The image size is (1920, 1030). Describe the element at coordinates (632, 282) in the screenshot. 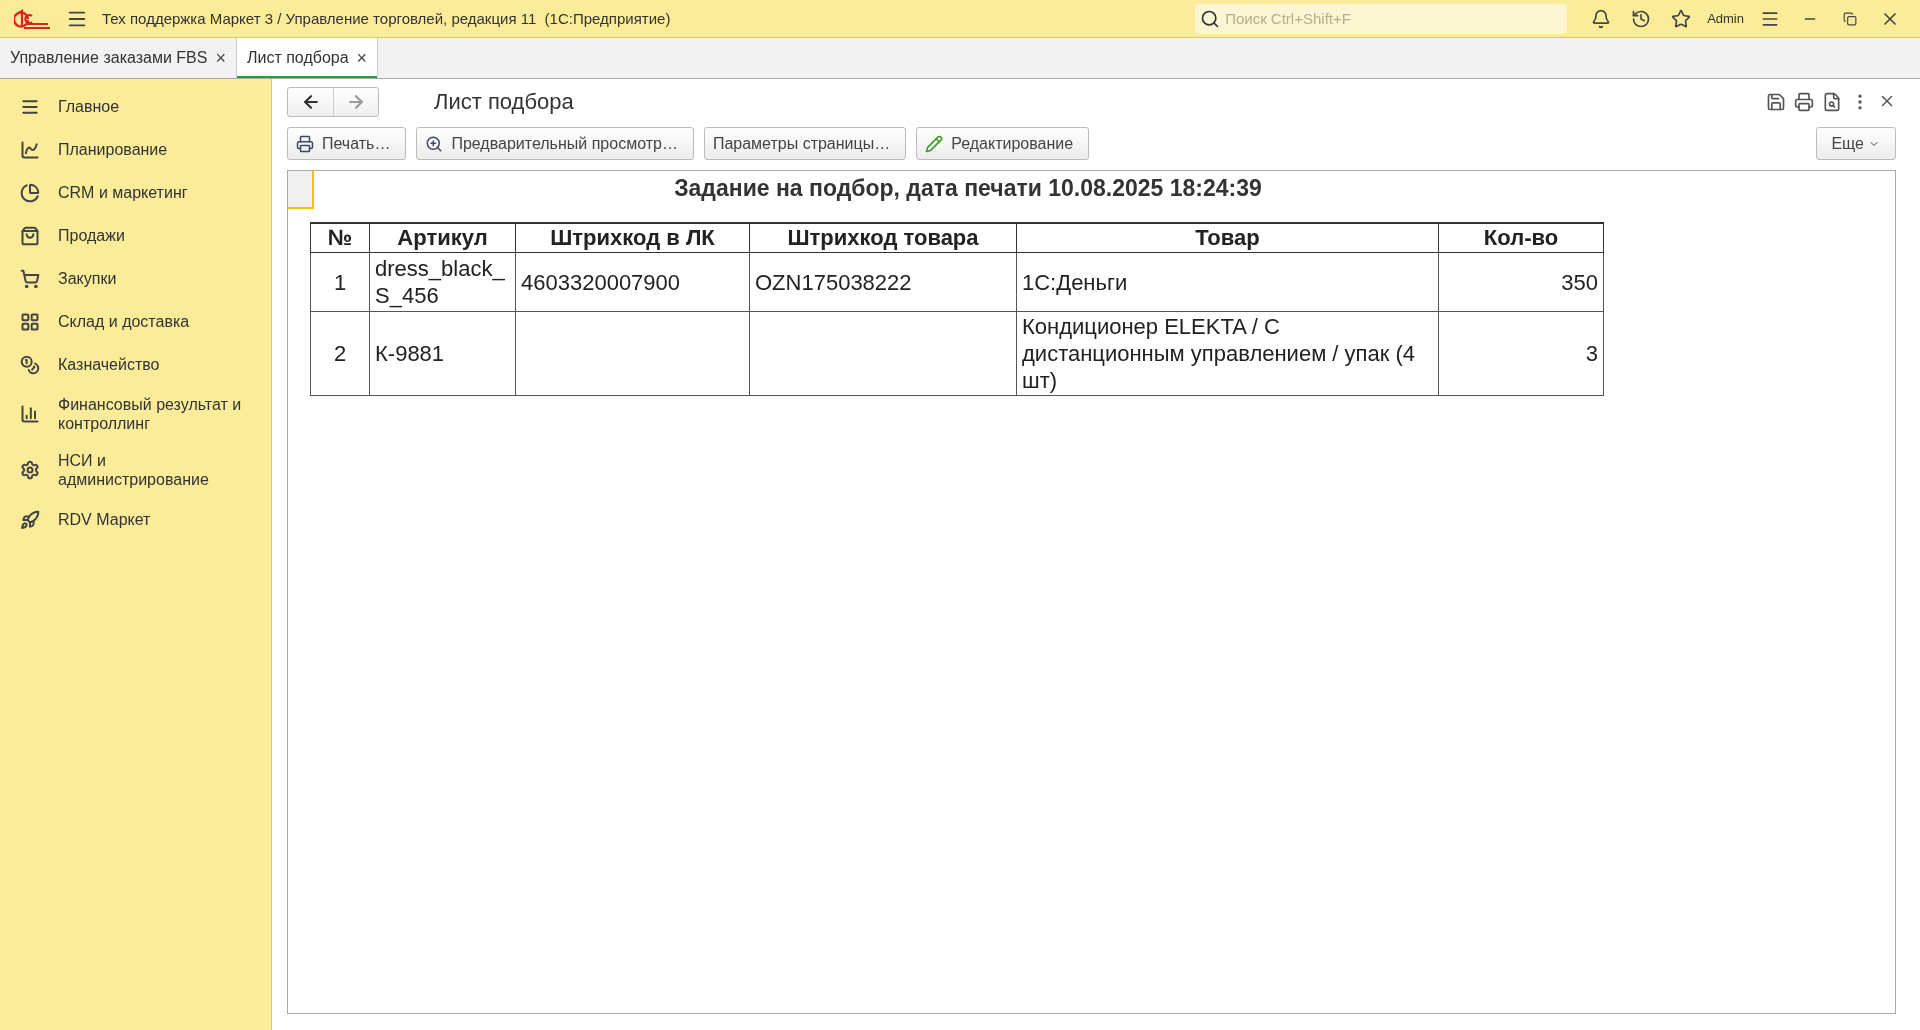

I see `table-cell: 4603320007900` at that location.